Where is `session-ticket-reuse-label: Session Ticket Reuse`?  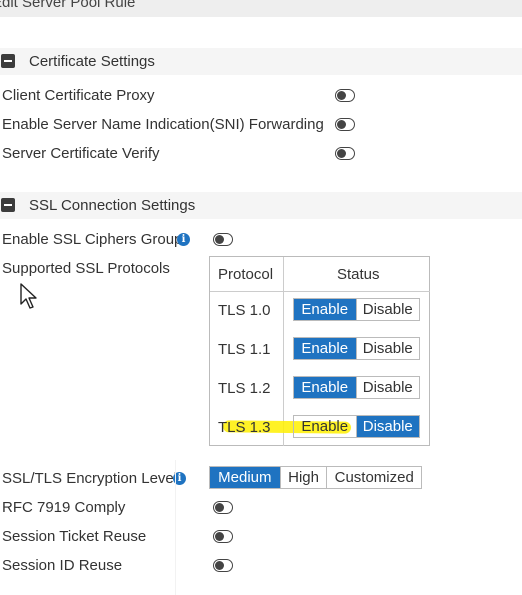
session-ticket-reuse-label: Session Ticket Reuse is located at coordinates (74, 536).